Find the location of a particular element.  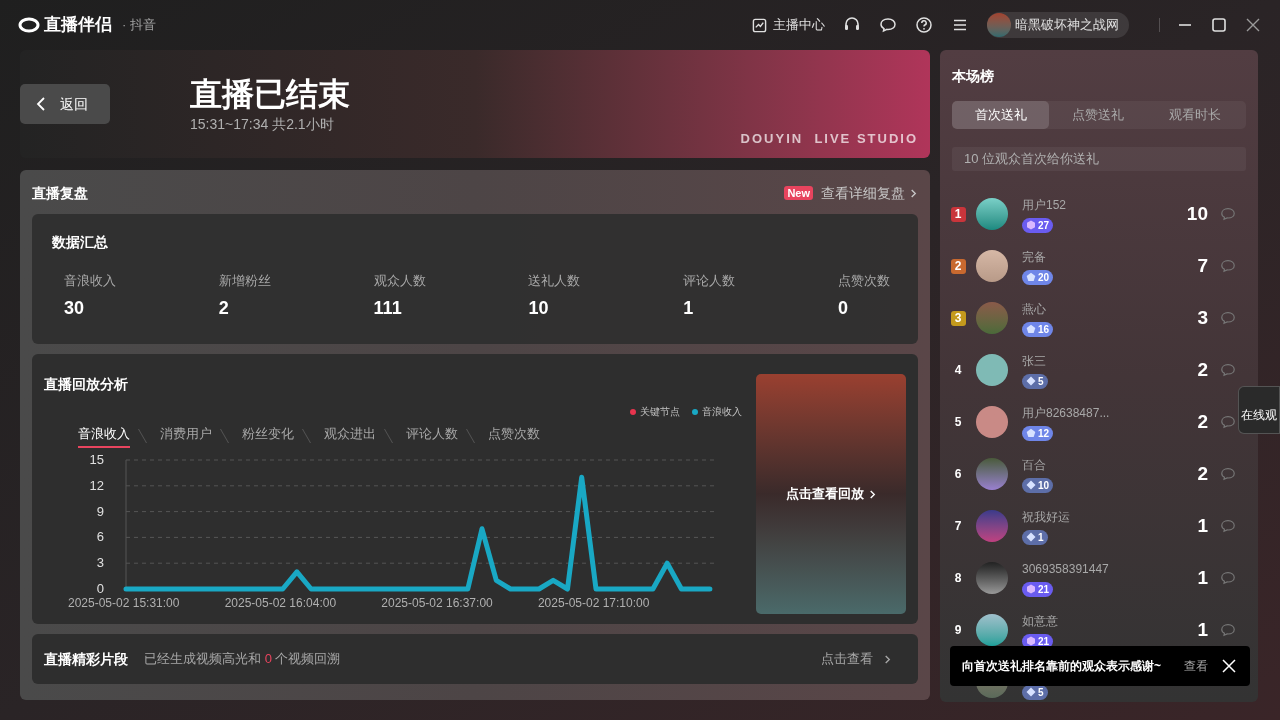

ranking-tab: 点赞送礼 is located at coordinates (1097, 115).